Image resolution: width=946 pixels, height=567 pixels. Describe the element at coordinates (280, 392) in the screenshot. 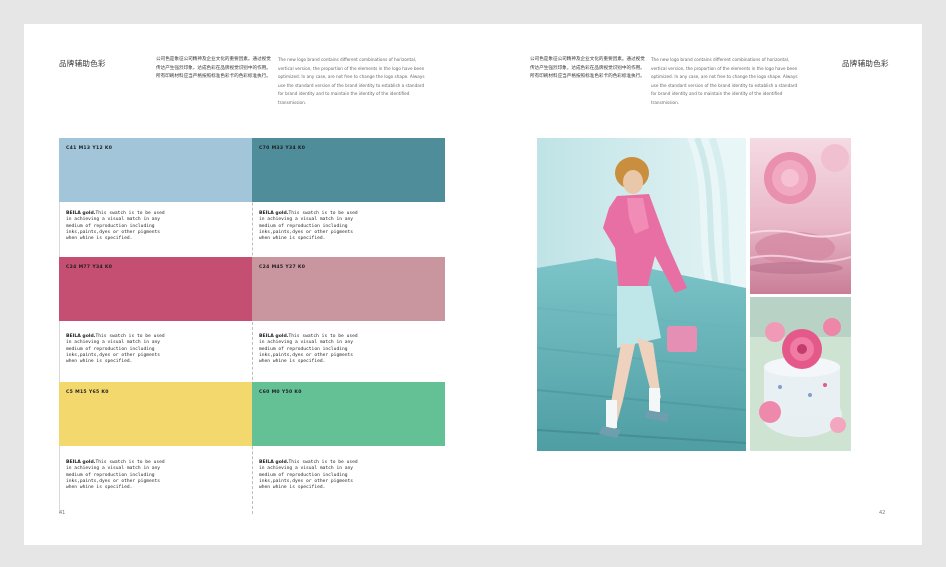

I see `swatch-cmyk-label: C60 M0 Y50 K0` at that location.